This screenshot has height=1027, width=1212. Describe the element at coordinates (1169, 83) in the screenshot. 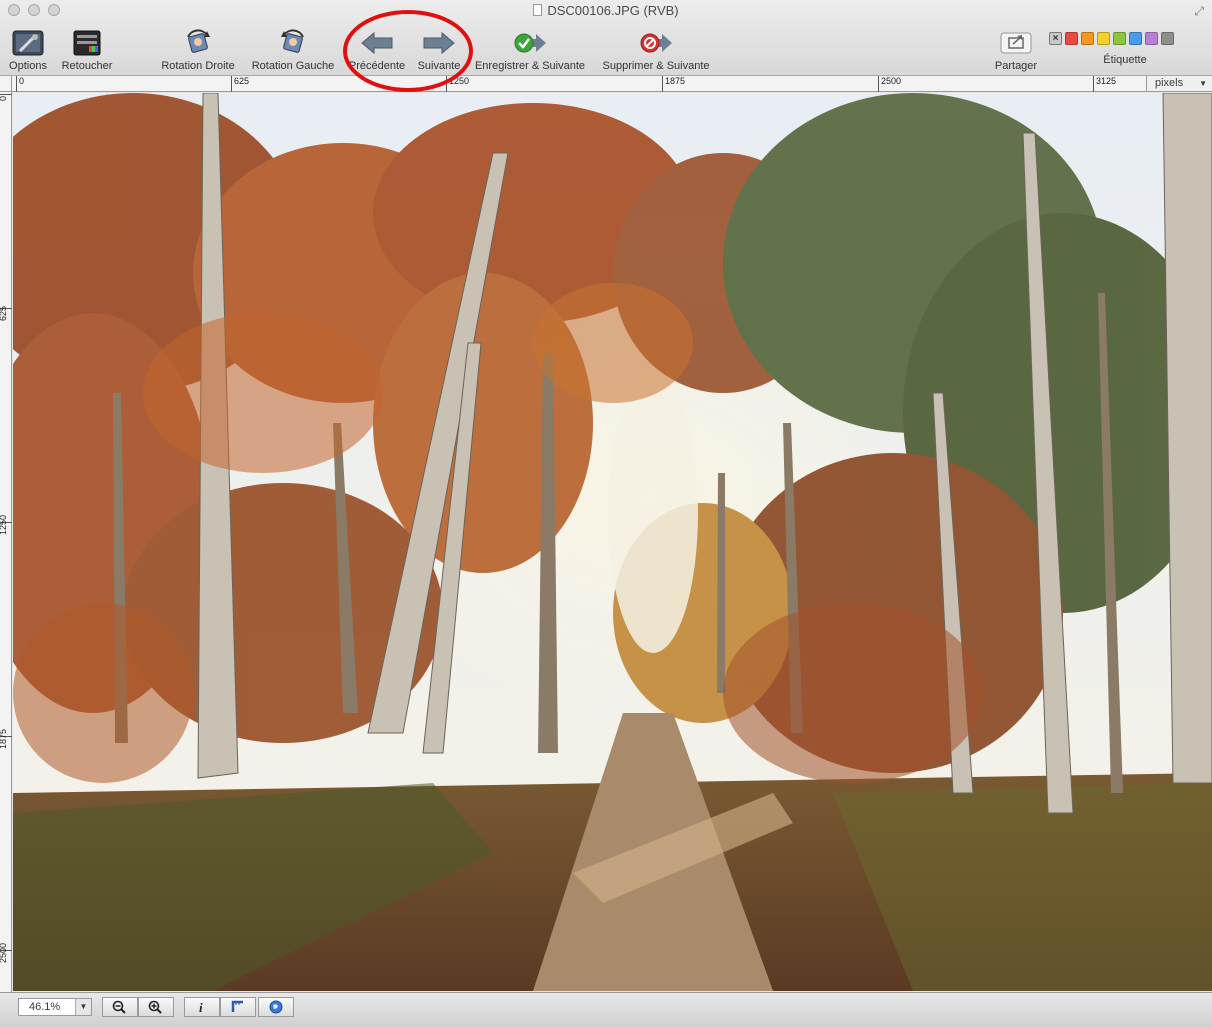

I see `ruler-units-value: pixels` at that location.